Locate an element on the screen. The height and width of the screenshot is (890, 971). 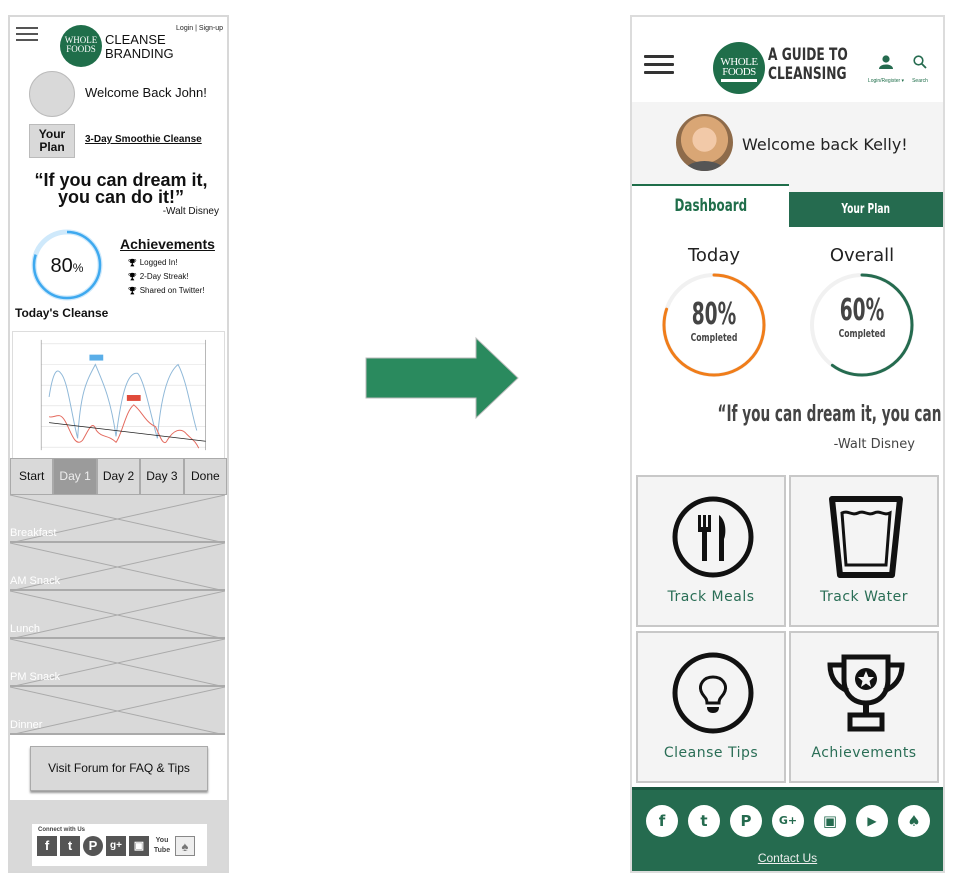
title-line: A GUIDE TO is located at coordinates (808, 55).